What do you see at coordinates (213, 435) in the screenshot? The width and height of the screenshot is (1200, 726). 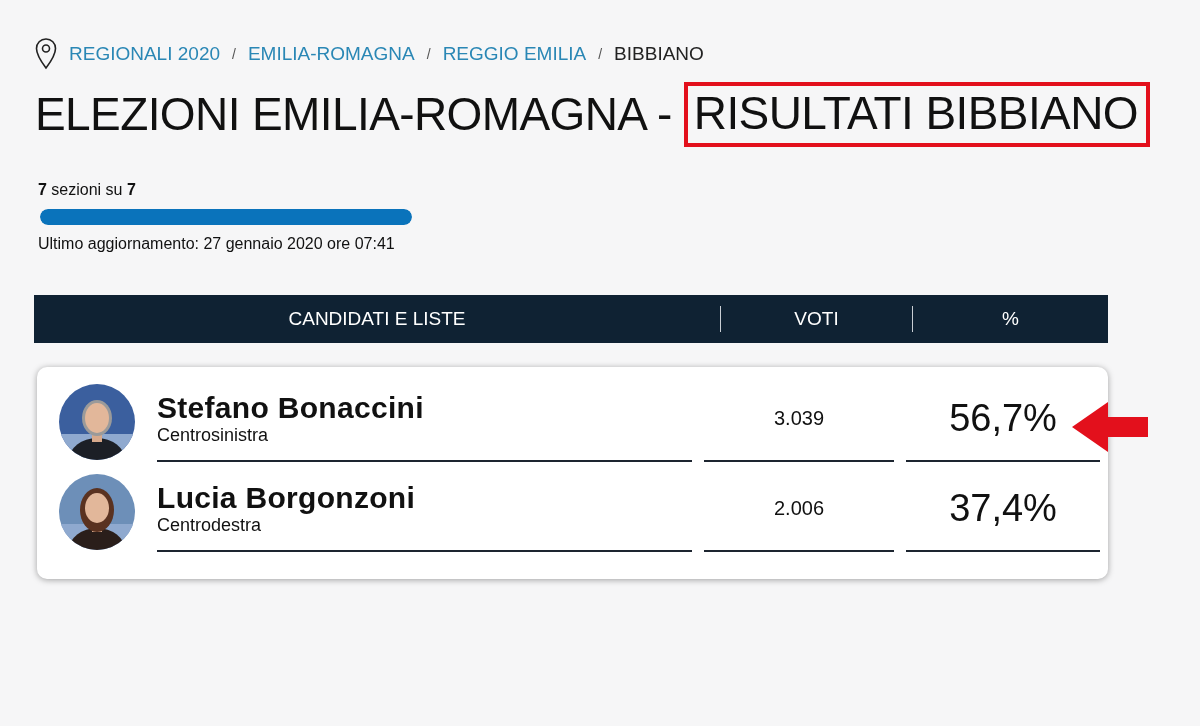 I see `coalition-name: Centrosinistra` at bounding box center [213, 435].